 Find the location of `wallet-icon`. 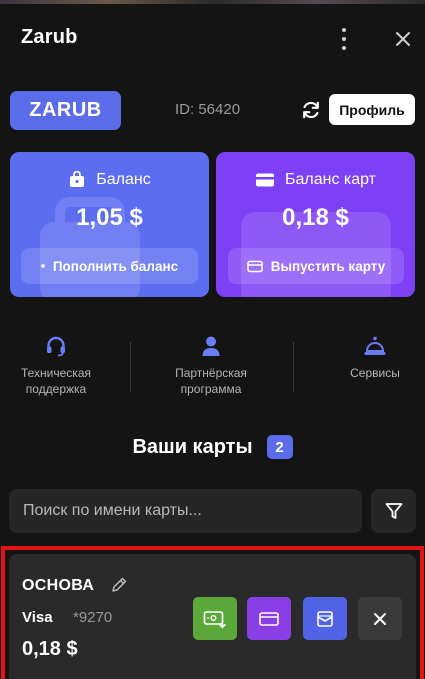

wallet-icon is located at coordinates (77, 179).